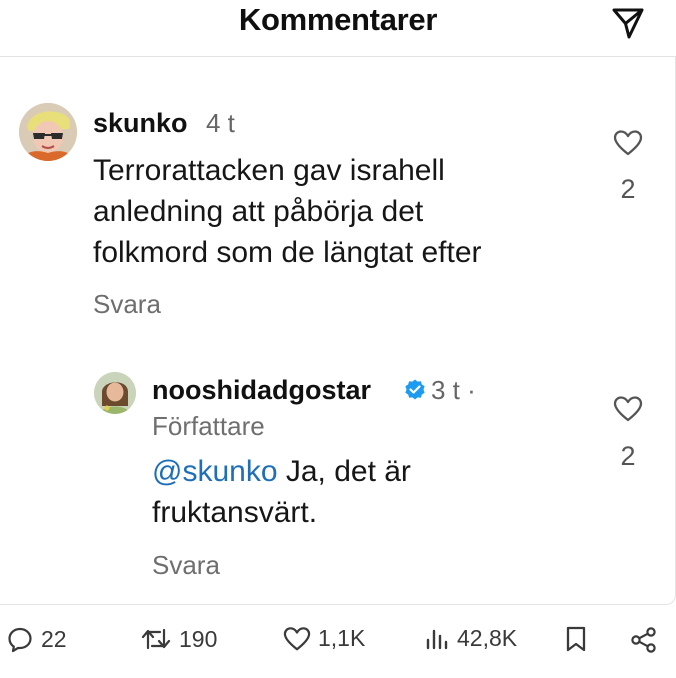 The image size is (676, 678). Describe the element at coordinates (215, 471) in the screenshot. I see `mention-link: @skunko` at that location.